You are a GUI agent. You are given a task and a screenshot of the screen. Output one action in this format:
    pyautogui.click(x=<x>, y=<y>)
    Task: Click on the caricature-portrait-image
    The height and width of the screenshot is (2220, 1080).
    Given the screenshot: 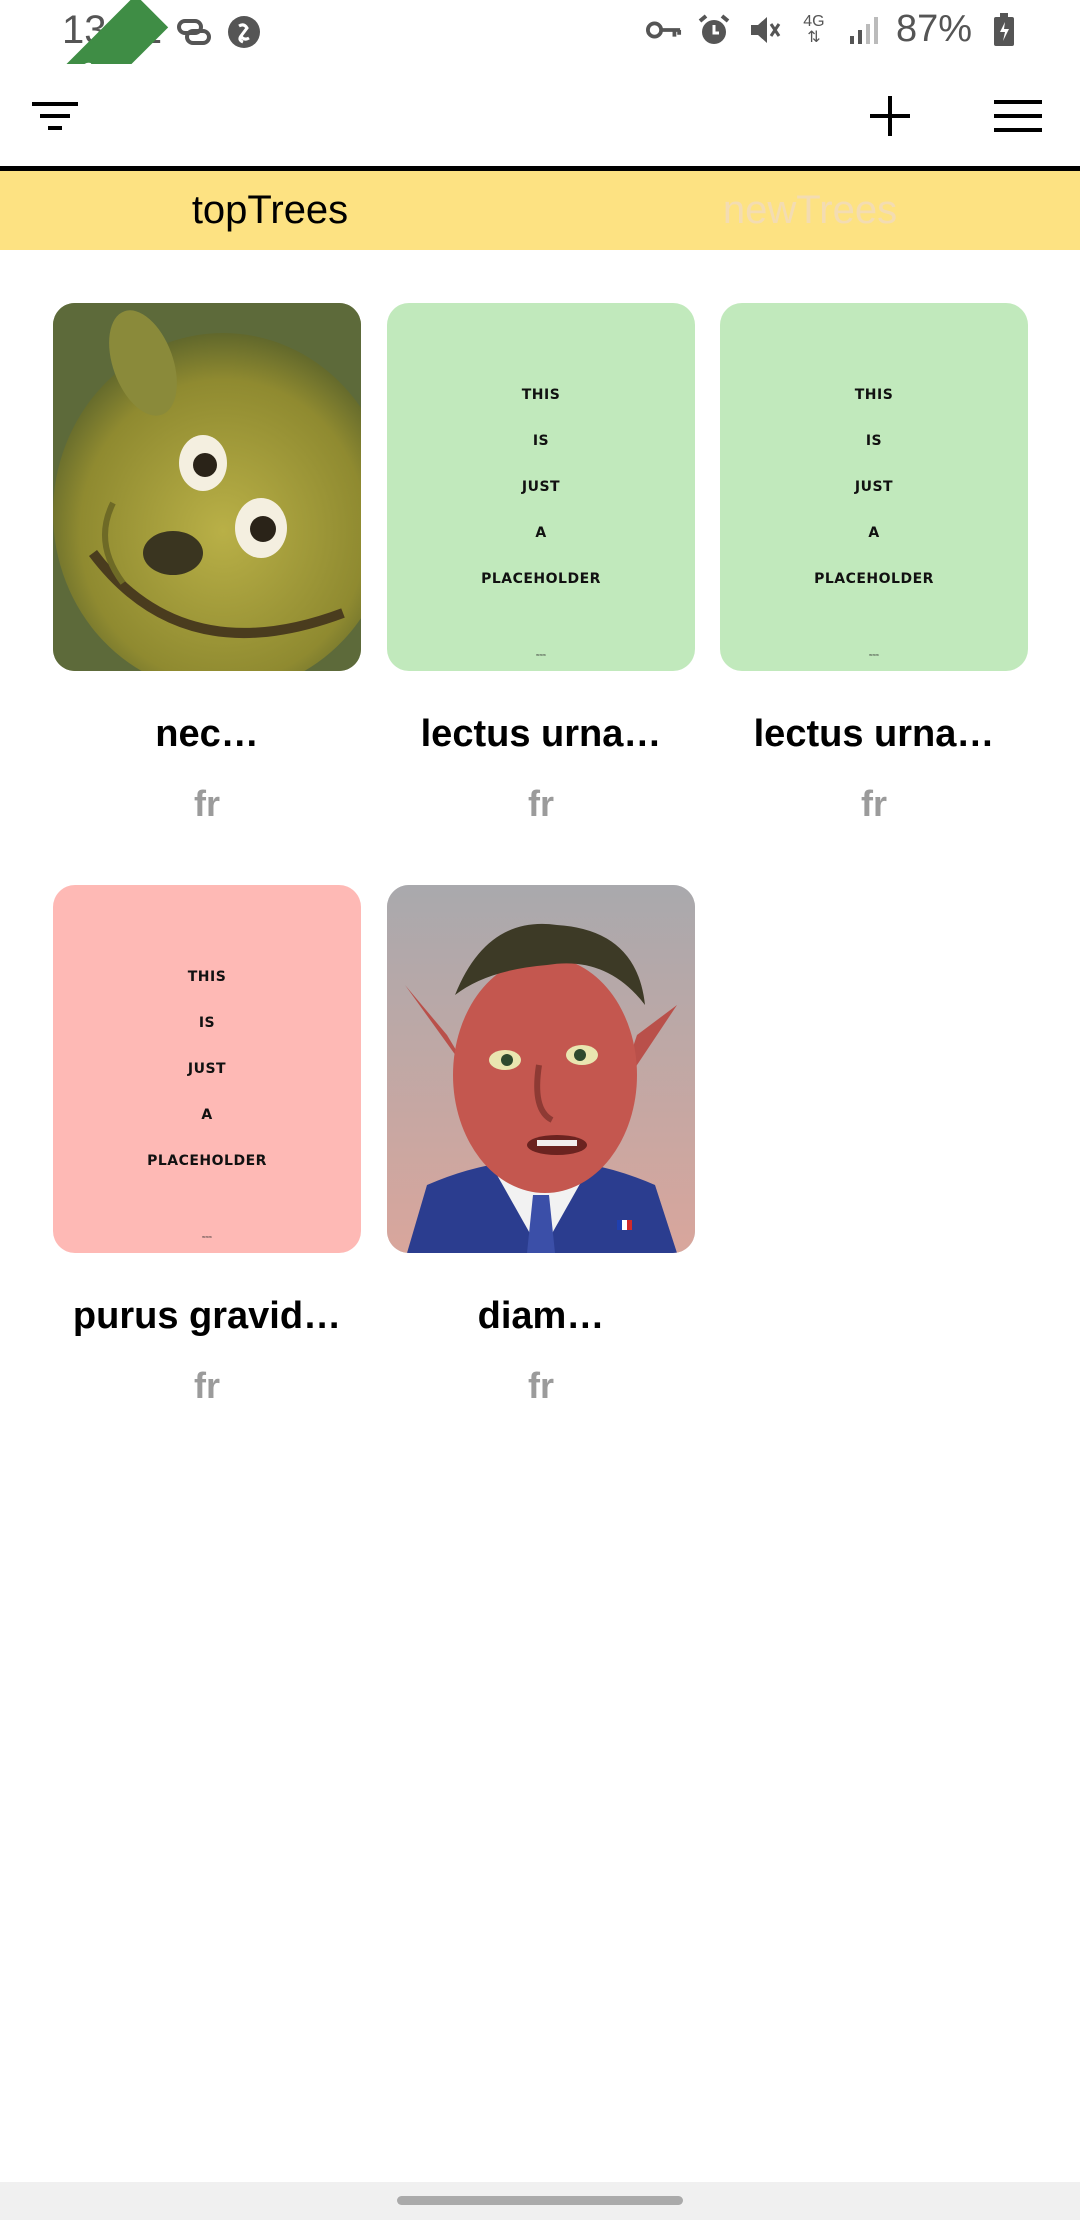 What is the action you would take?
    pyautogui.click(x=541, y=1069)
    